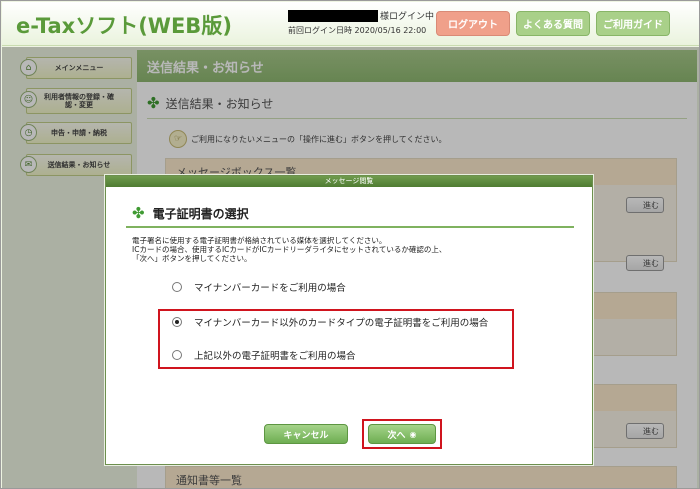 This screenshot has width=700, height=489. Describe the element at coordinates (200, 213) in the screenshot. I see `dialog-heading-text: 電子証明書の選択` at that location.